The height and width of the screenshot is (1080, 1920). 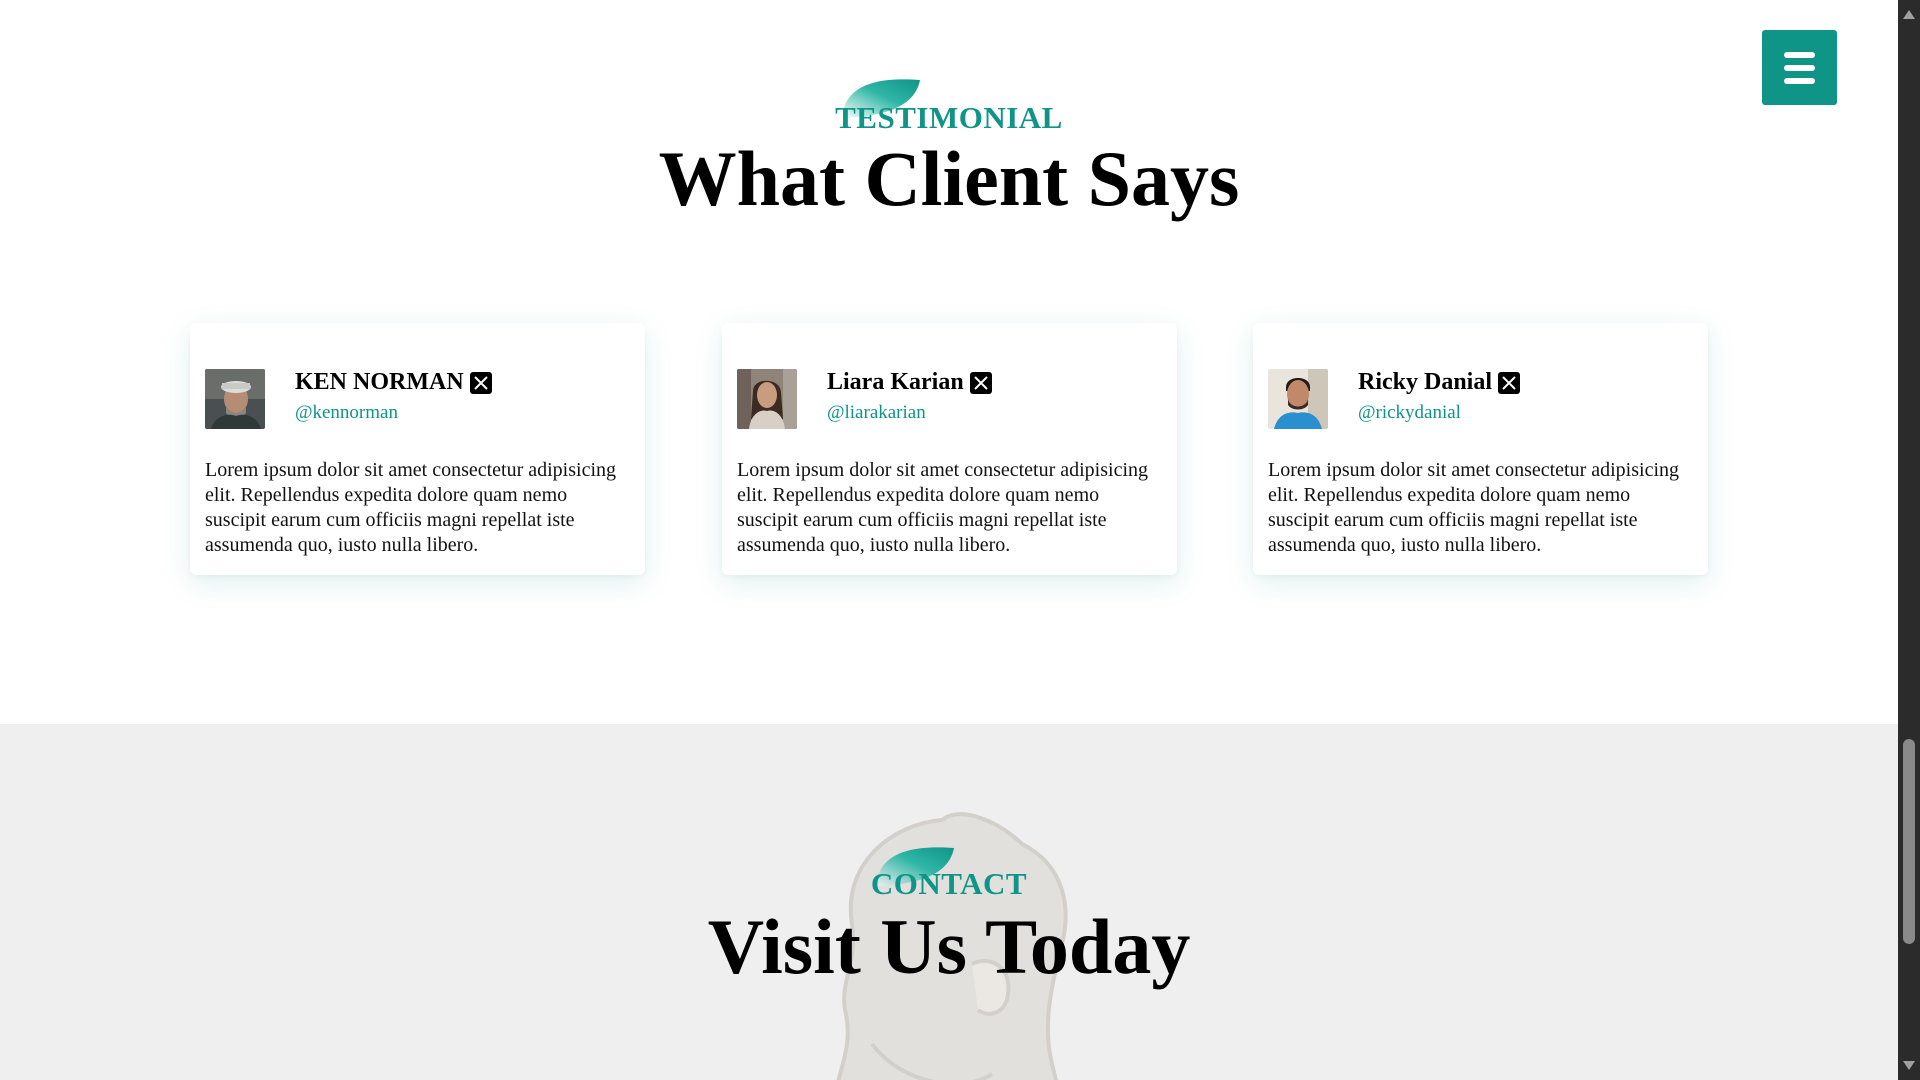 I want to click on testimonial-heading: TESTIMONIAL What Client Says, so click(x=949, y=140).